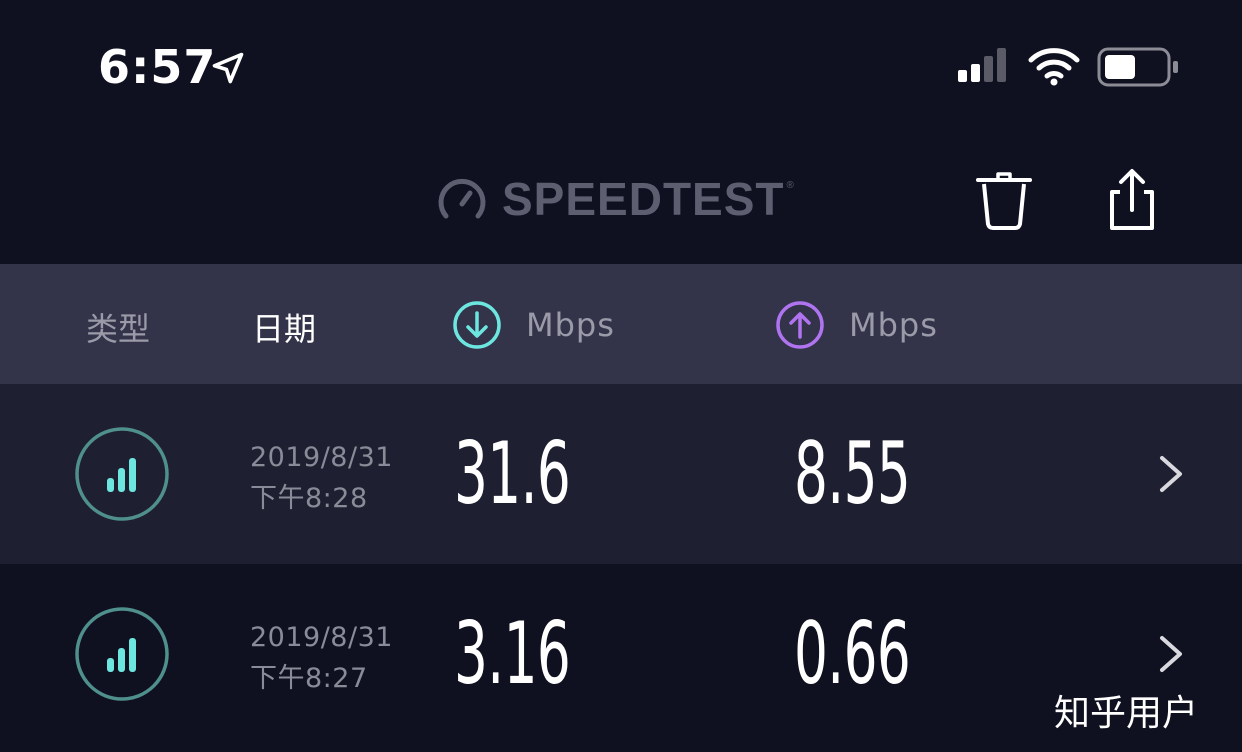  What do you see at coordinates (982, 65) in the screenshot?
I see `cellular-signal-icon` at bounding box center [982, 65].